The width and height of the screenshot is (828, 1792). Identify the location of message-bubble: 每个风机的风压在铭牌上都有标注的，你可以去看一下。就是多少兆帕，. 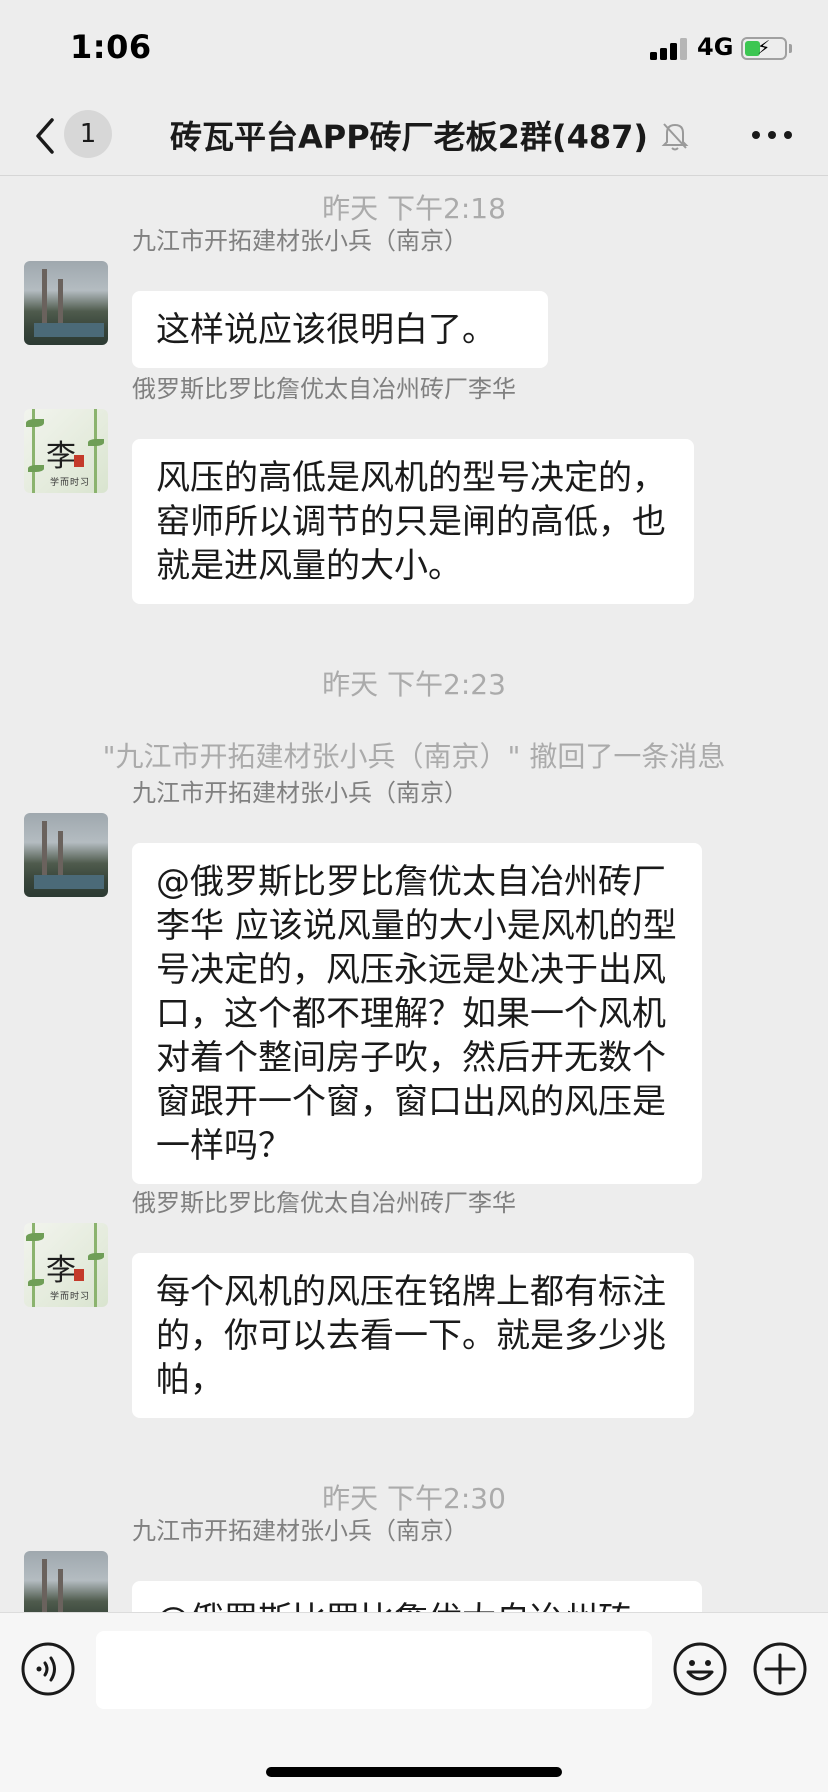
(413, 1335).